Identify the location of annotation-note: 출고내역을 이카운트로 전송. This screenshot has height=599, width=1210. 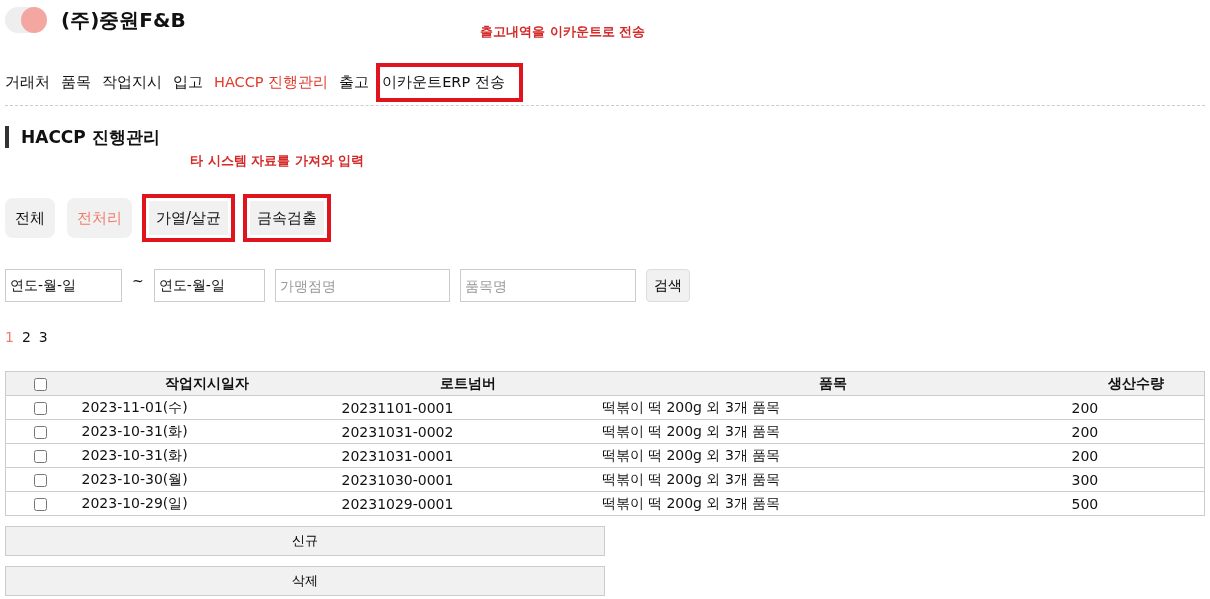
(563, 32).